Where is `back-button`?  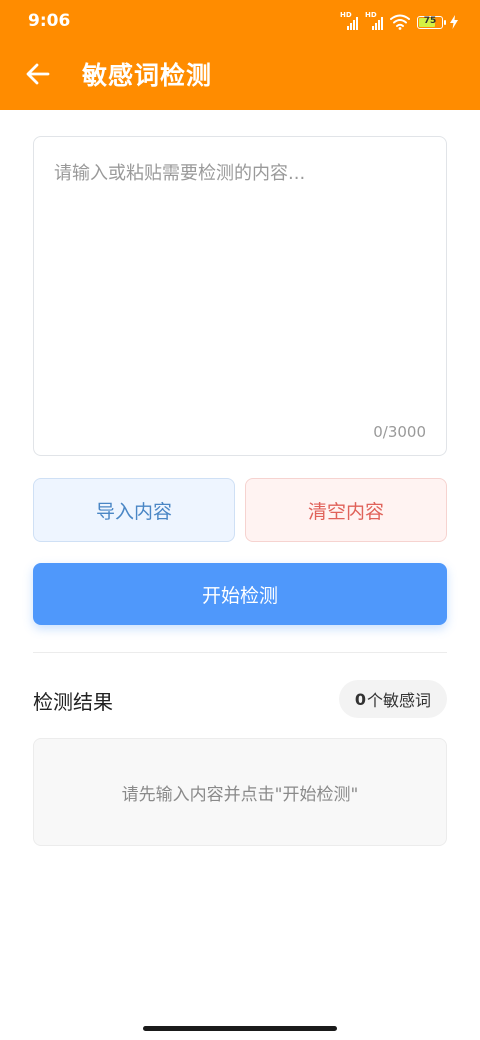
back-button is located at coordinates (38, 74).